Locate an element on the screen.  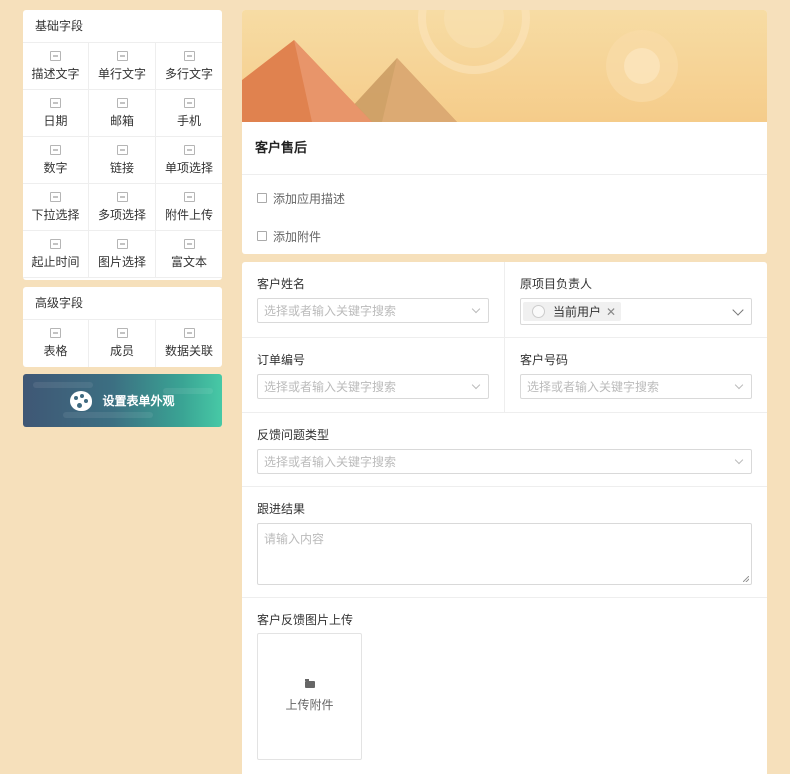
field-label: 手机 is located at coordinates (188, 121).